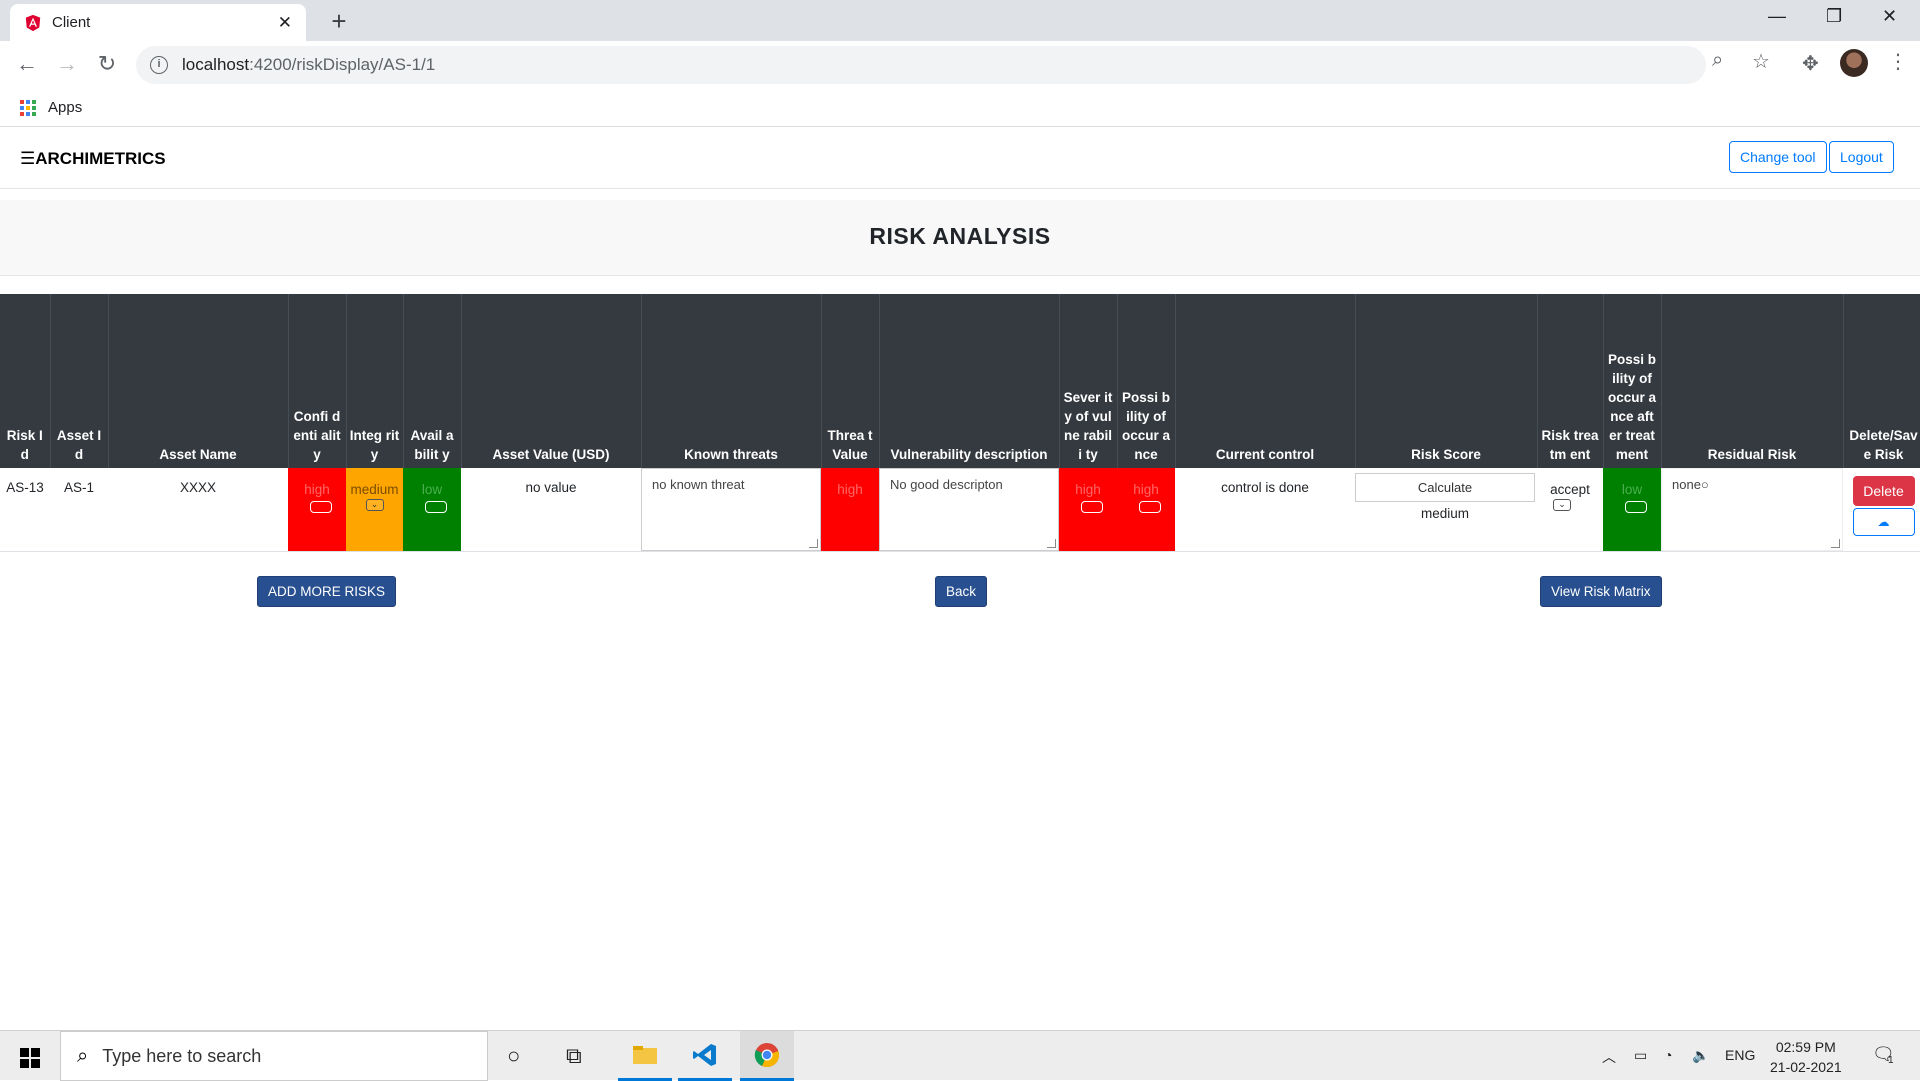  I want to click on apps-bookmark: Apps, so click(65, 107).